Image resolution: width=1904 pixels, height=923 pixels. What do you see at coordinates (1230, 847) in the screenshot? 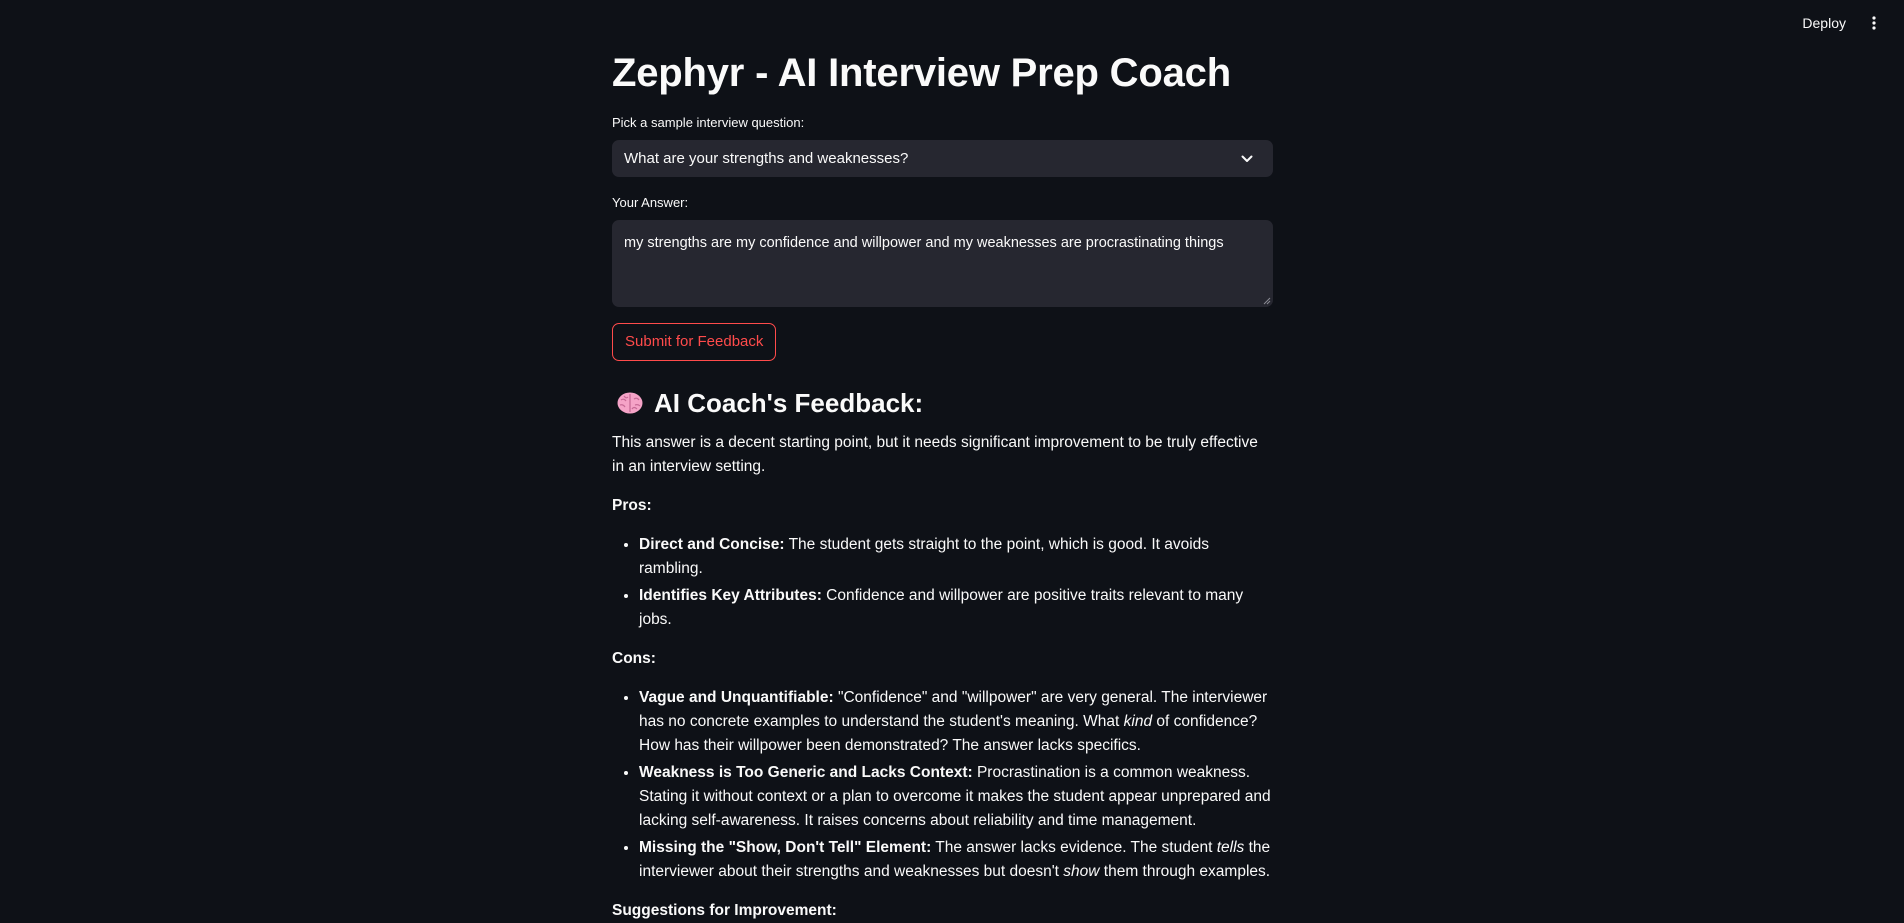
I see `emphasis-text: tells` at bounding box center [1230, 847].